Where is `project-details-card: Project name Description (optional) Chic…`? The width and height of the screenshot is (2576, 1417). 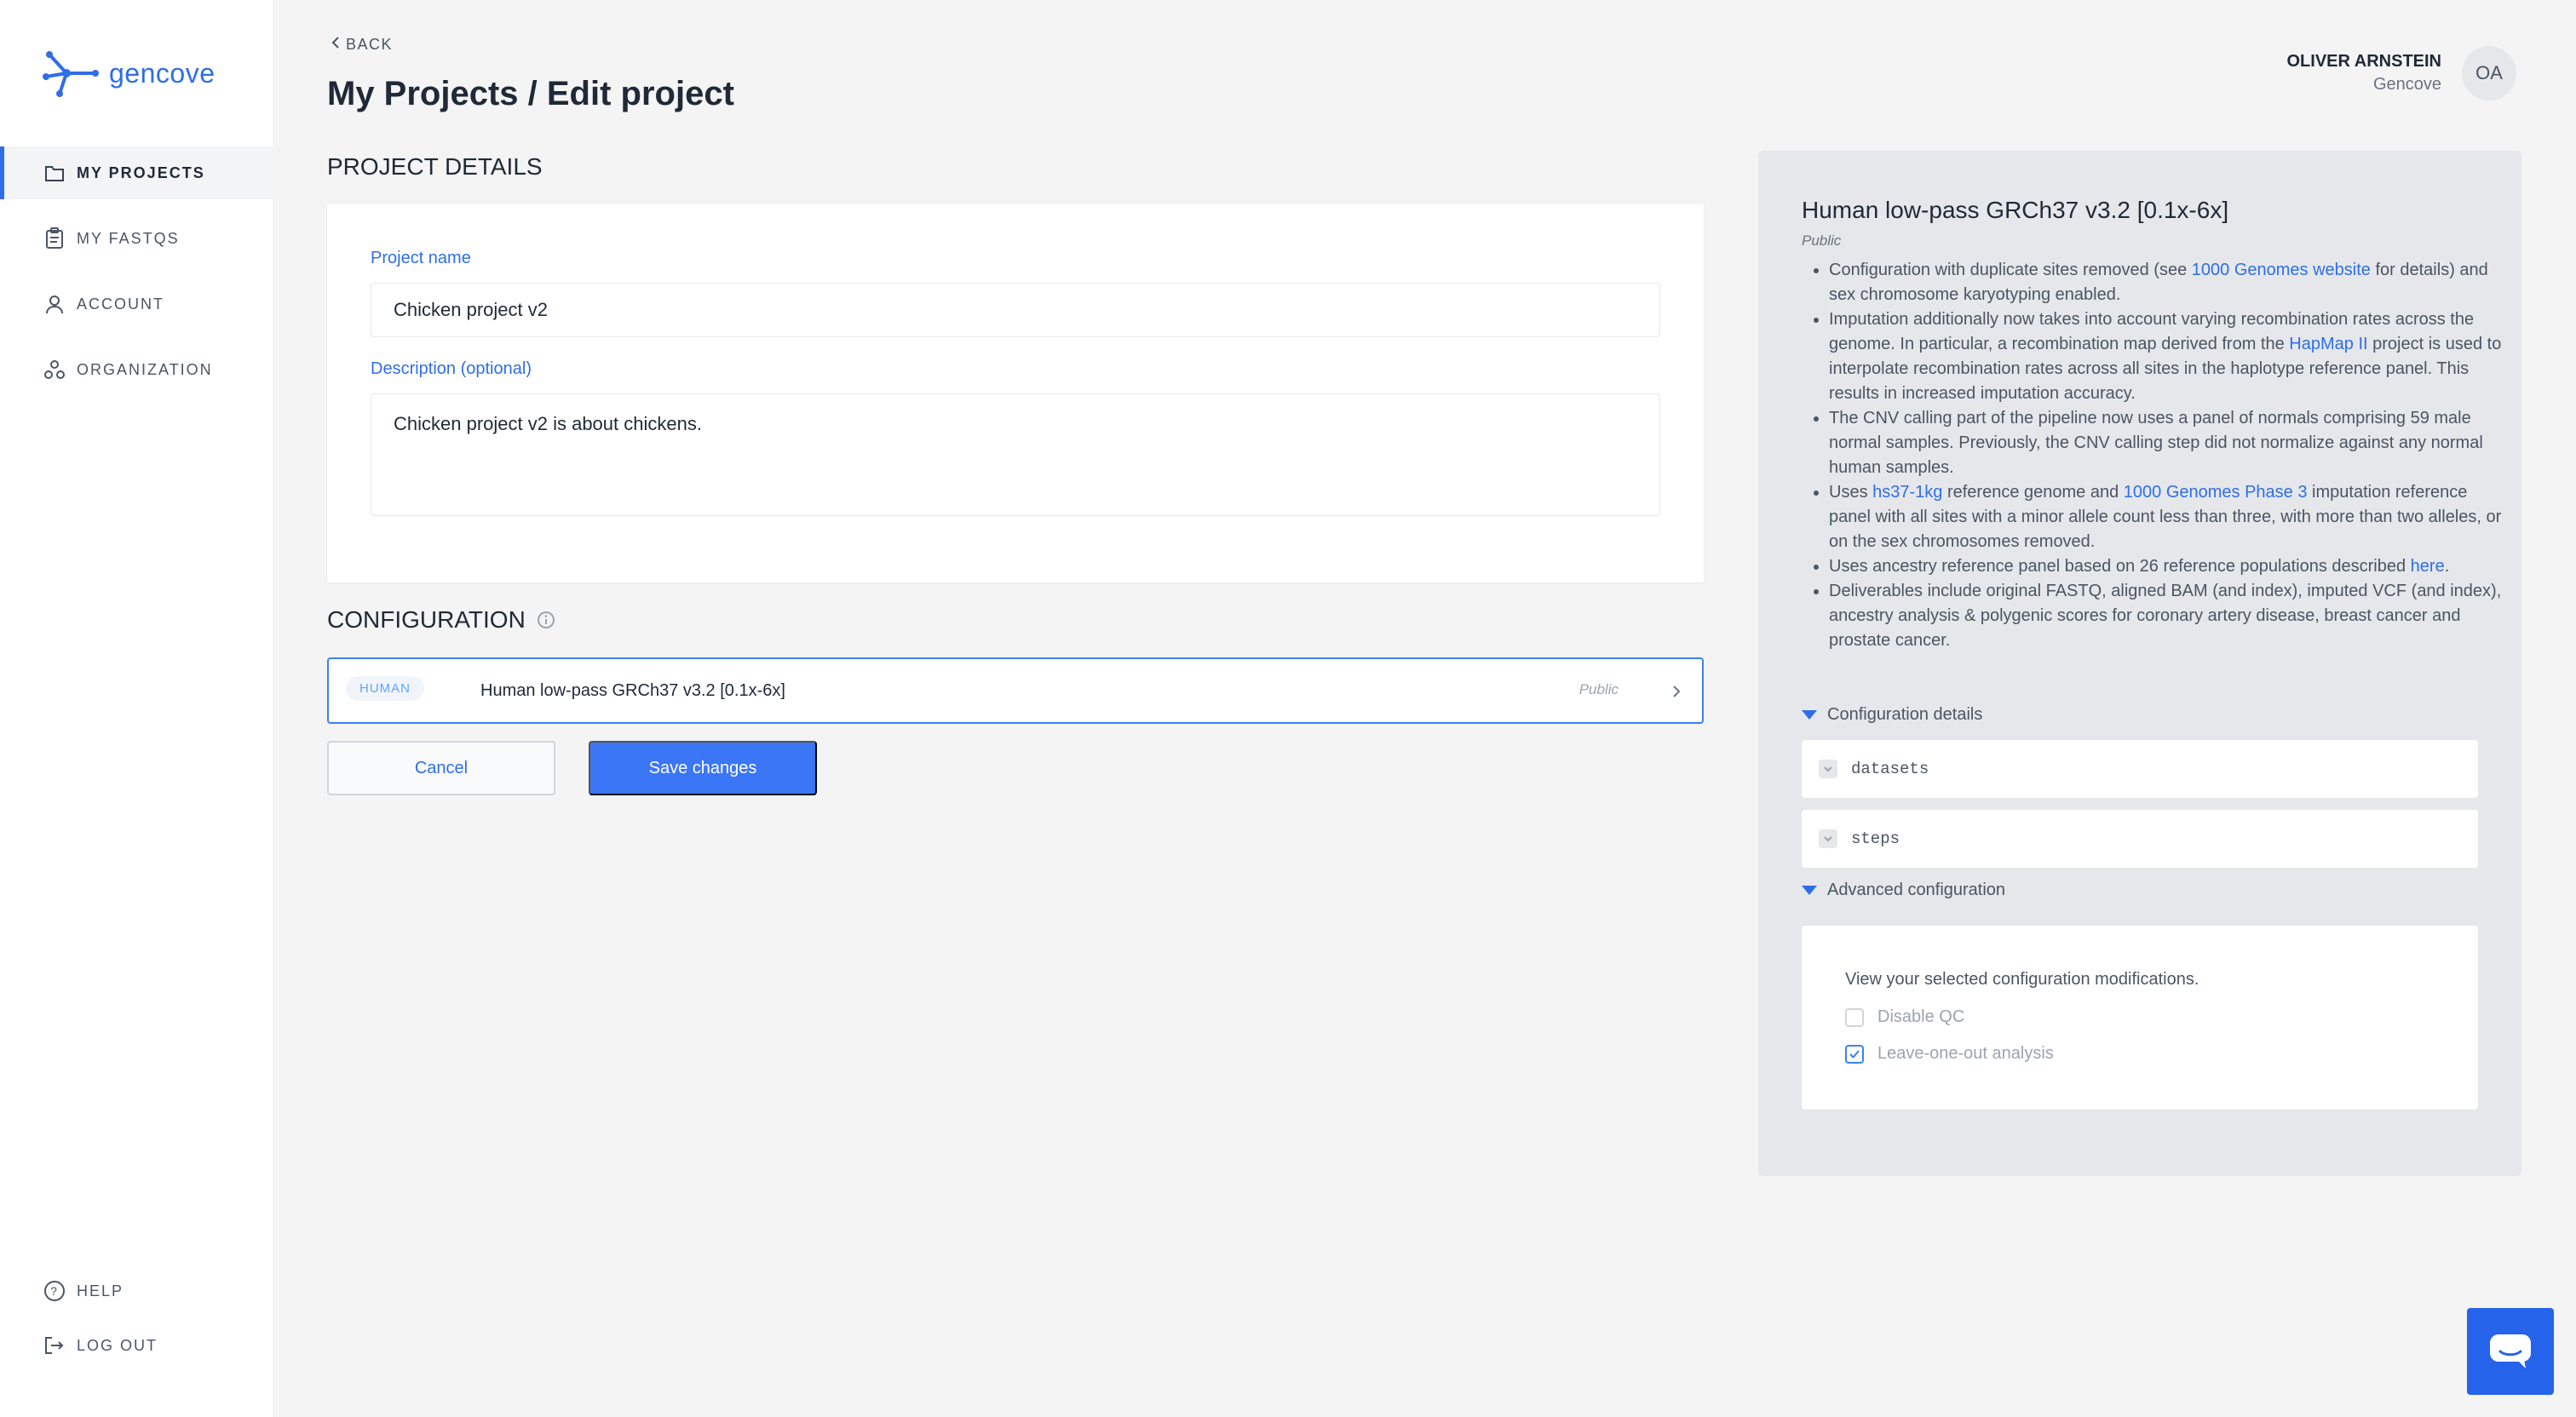
project-details-card: Project name Description (optional) Chic… is located at coordinates (1016, 393).